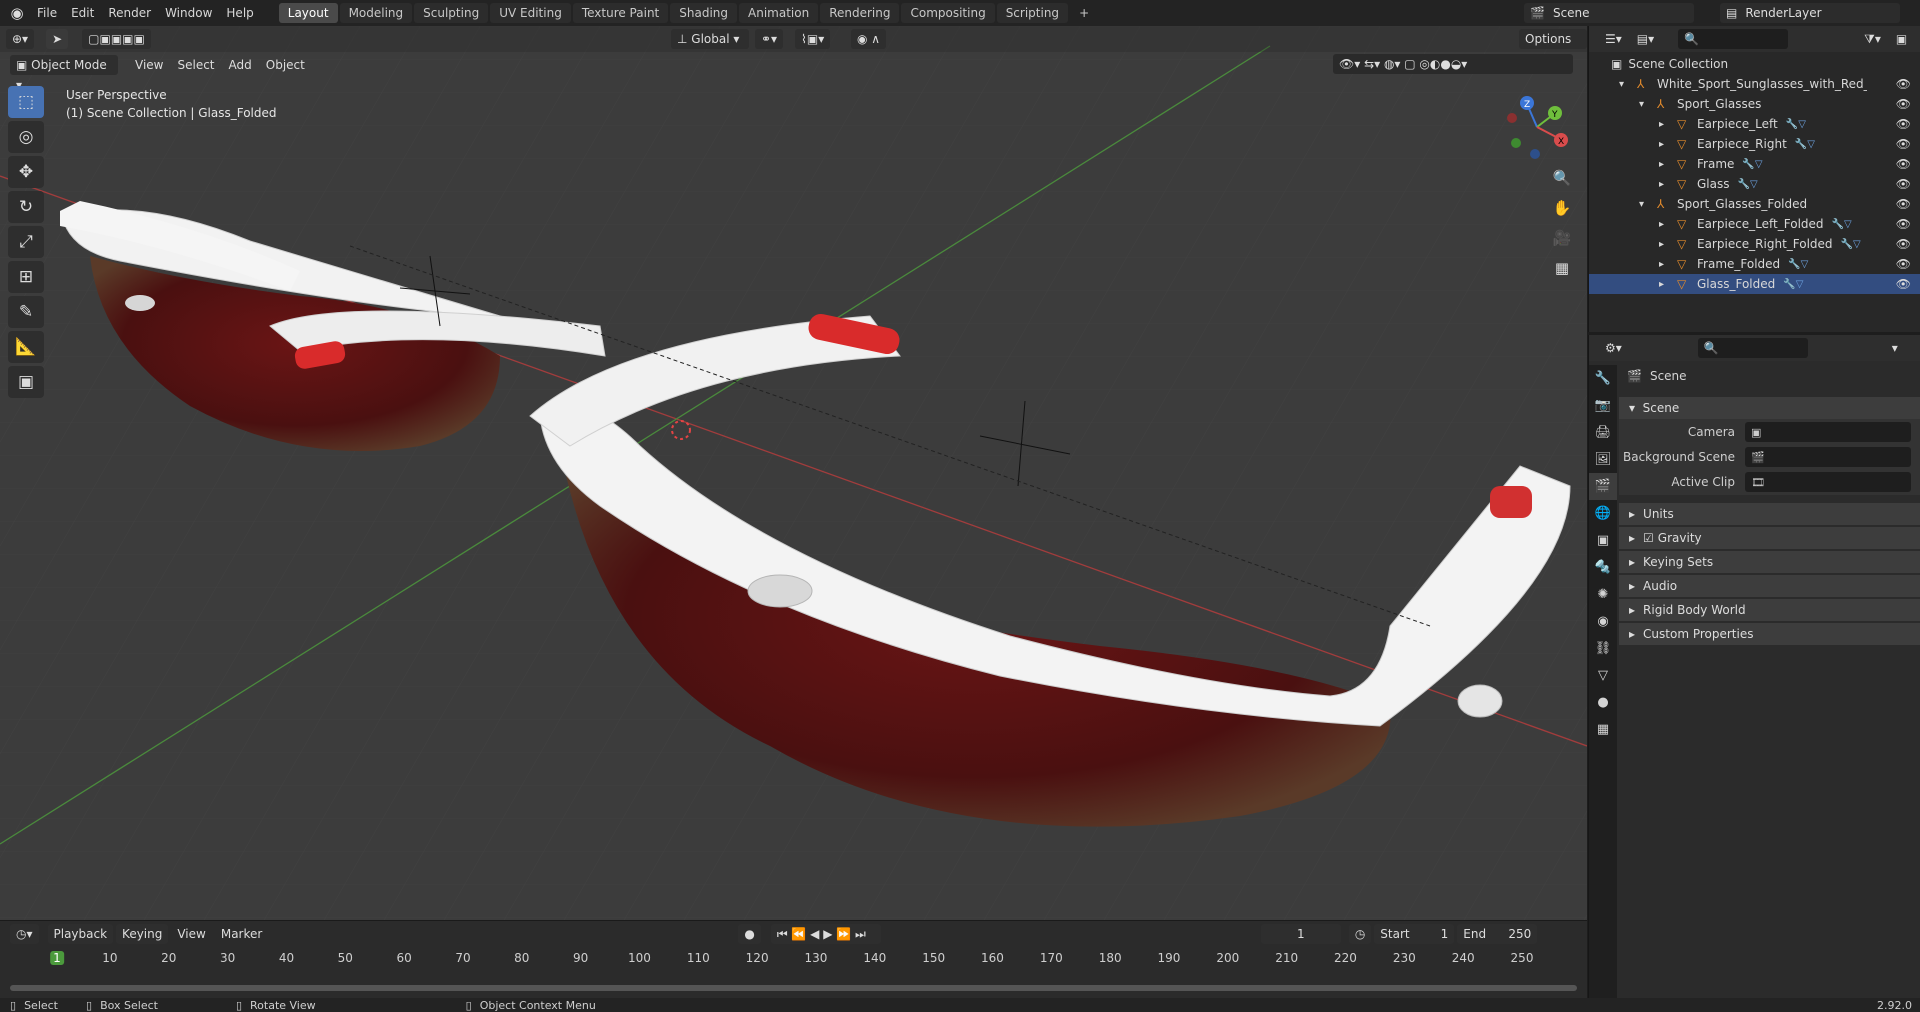 The width and height of the screenshot is (1920, 1012). Describe the element at coordinates (1810, 13) in the screenshot. I see `view-layer-selector: ▤ RenderLayer` at that location.